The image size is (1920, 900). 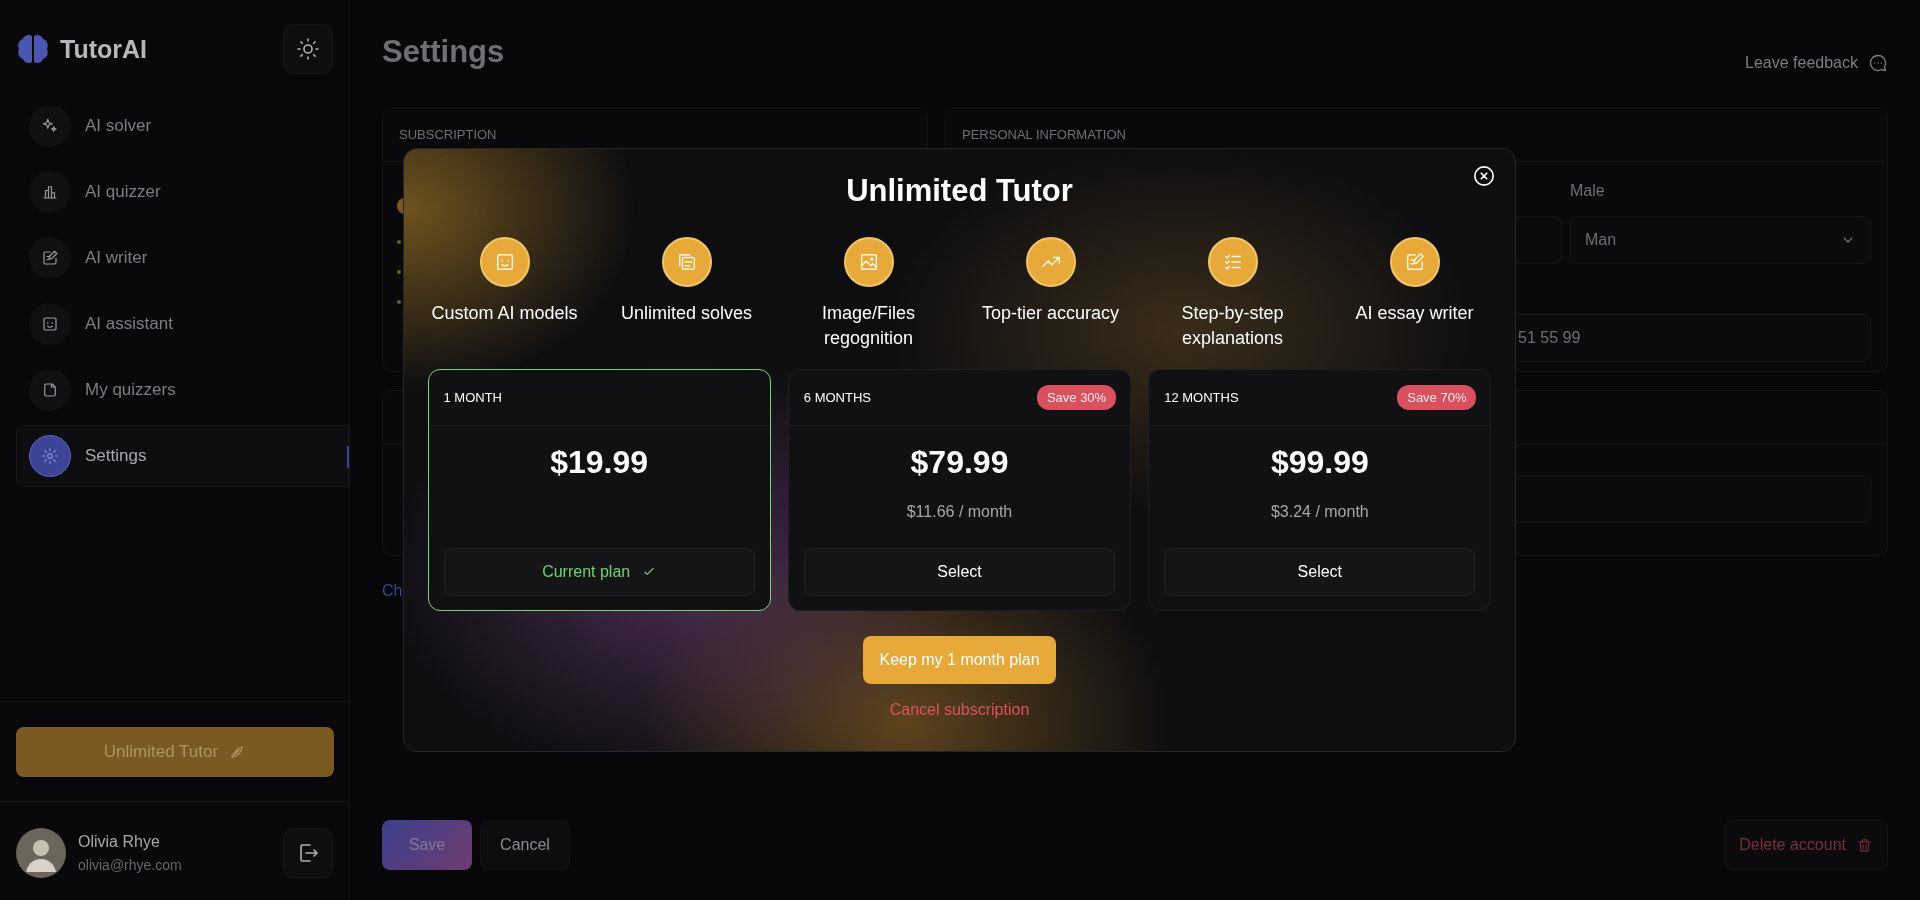 I want to click on feature-label: Image/Files regognition, so click(x=868, y=326).